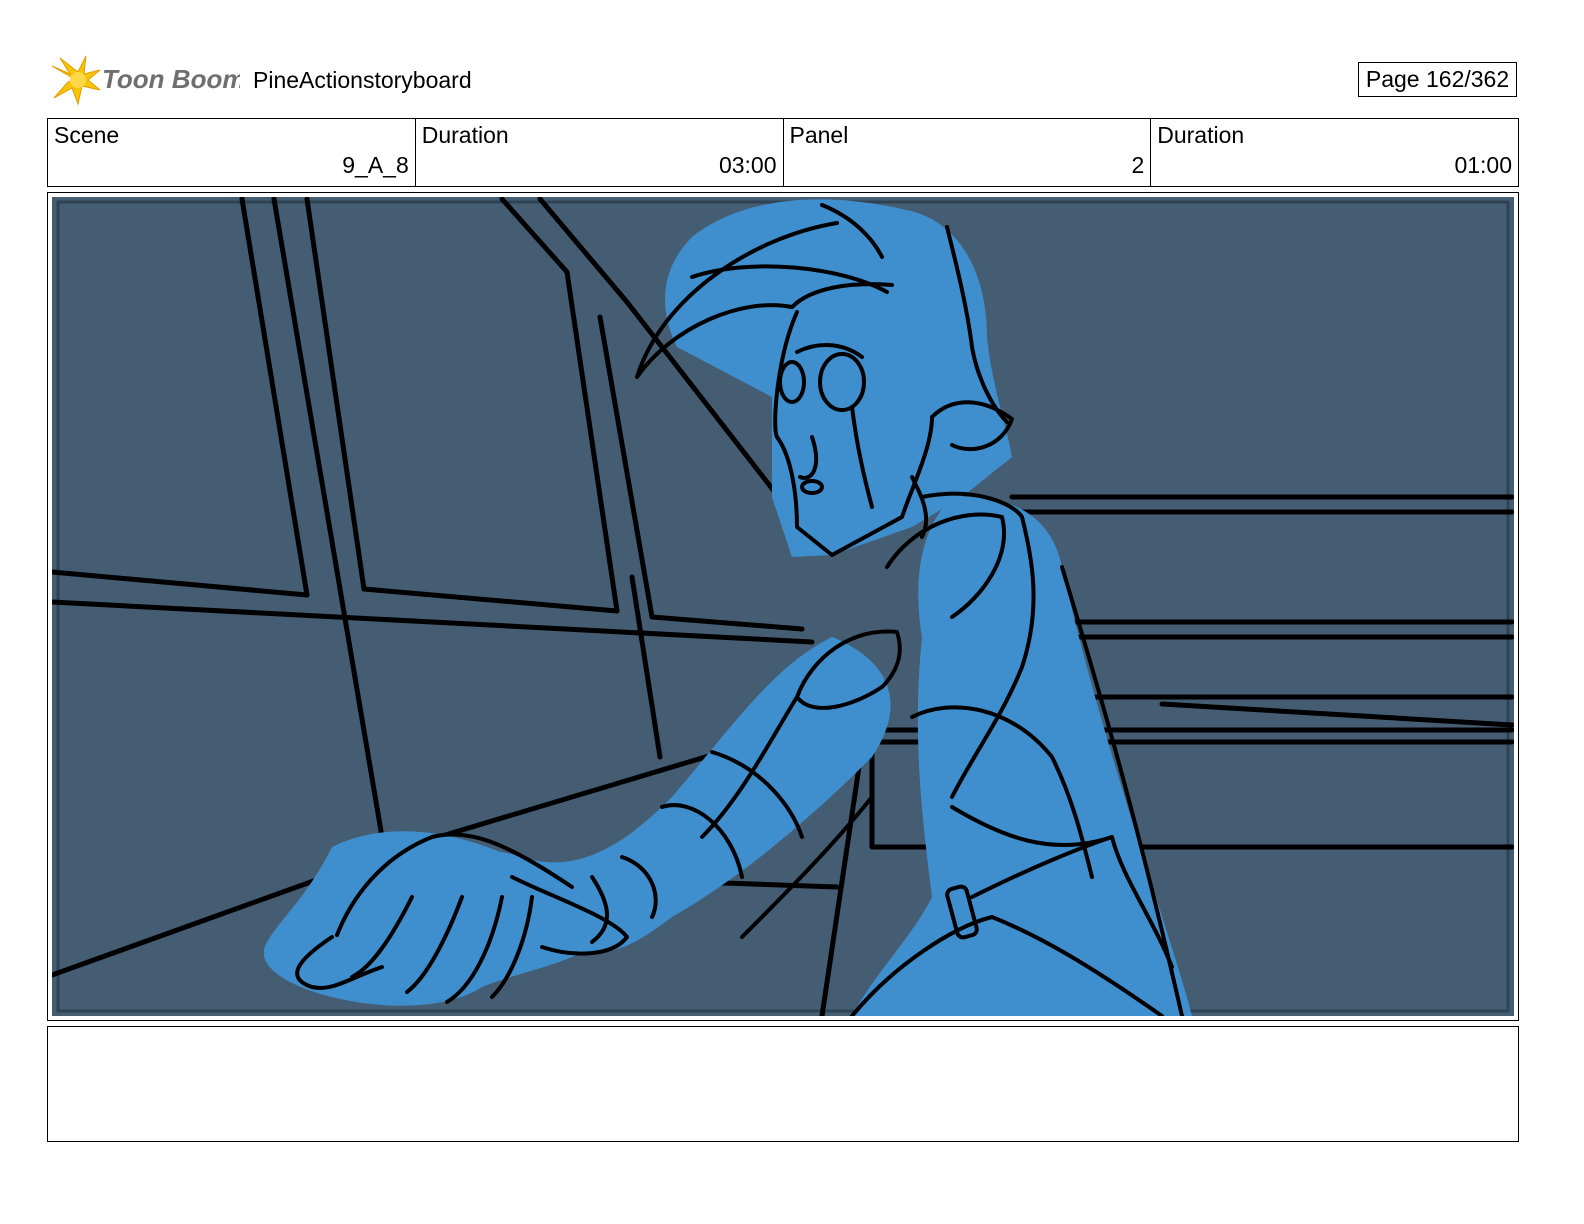  Describe the element at coordinates (76, 80) in the screenshot. I see `logo-star-icon` at that location.